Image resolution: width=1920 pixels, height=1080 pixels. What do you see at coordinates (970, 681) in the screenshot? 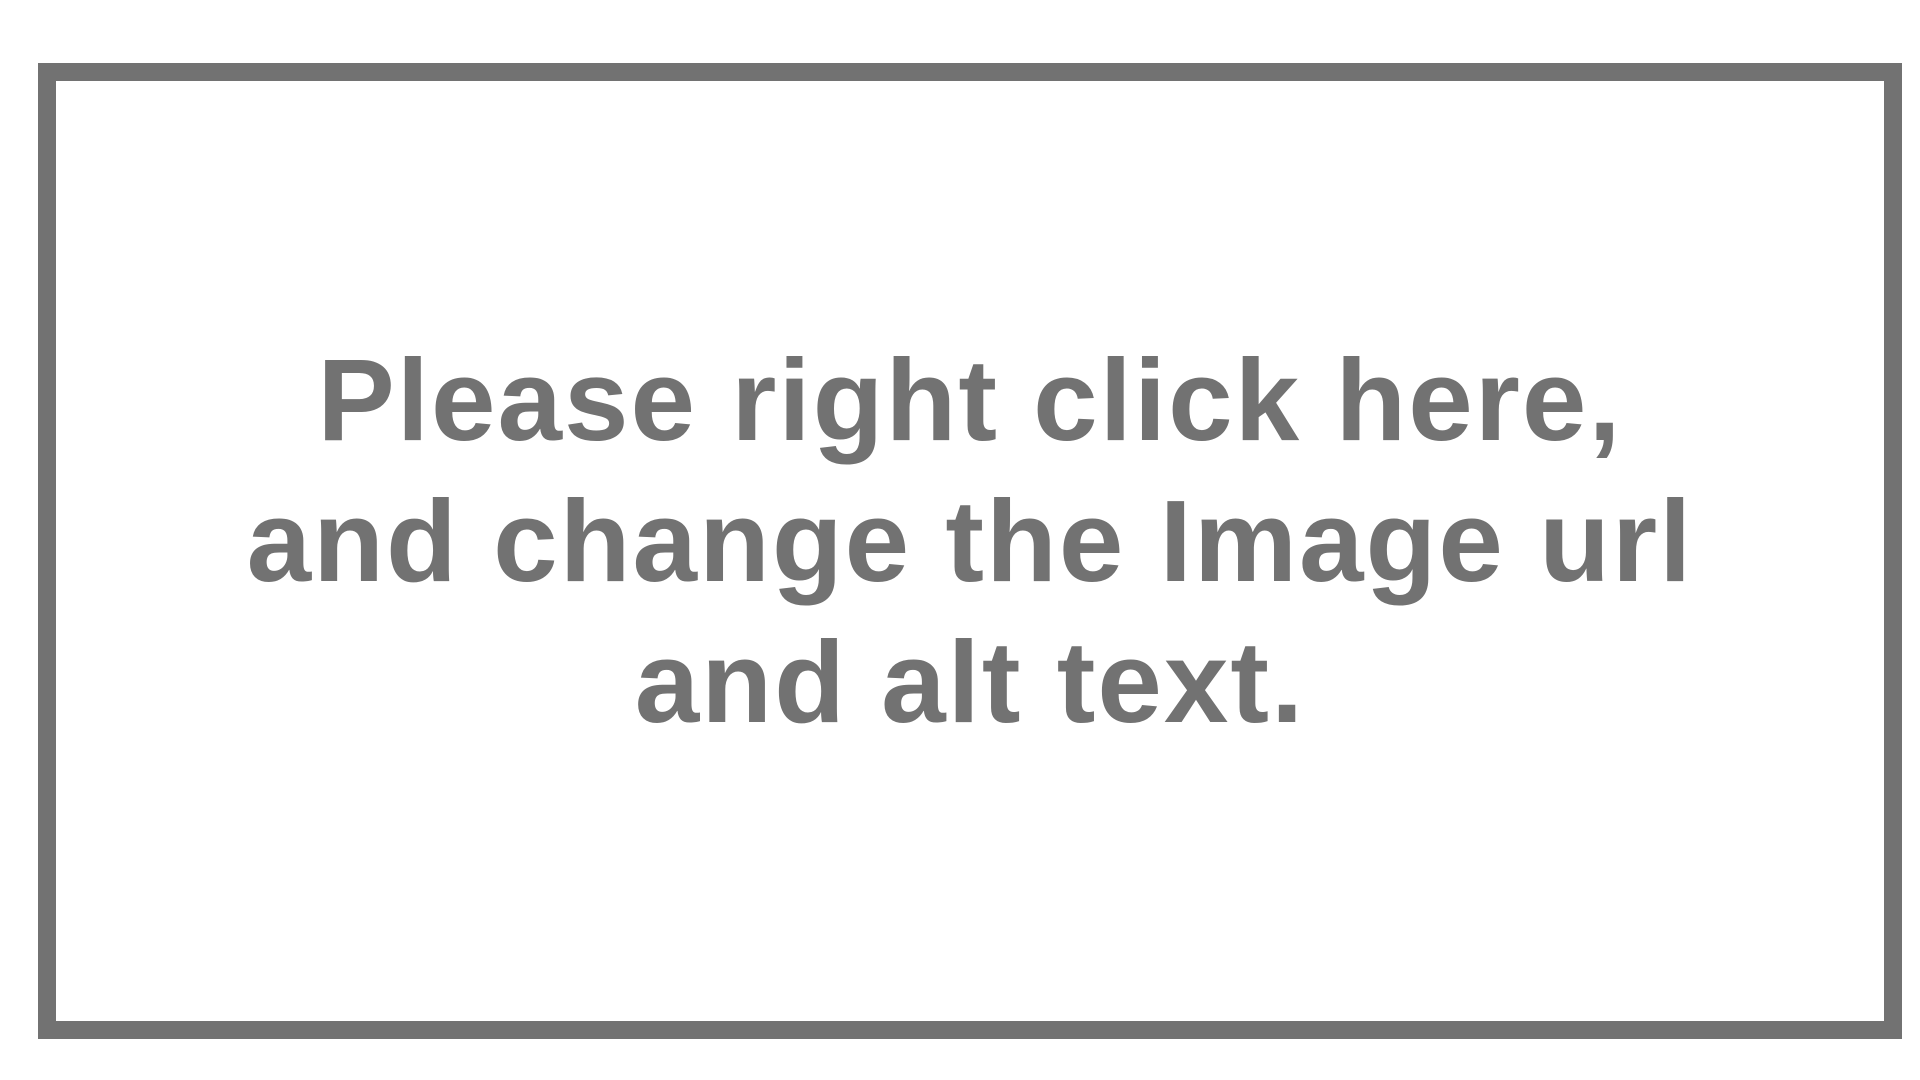
I see `placeholder-line-3: and alt text.` at bounding box center [970, 681].